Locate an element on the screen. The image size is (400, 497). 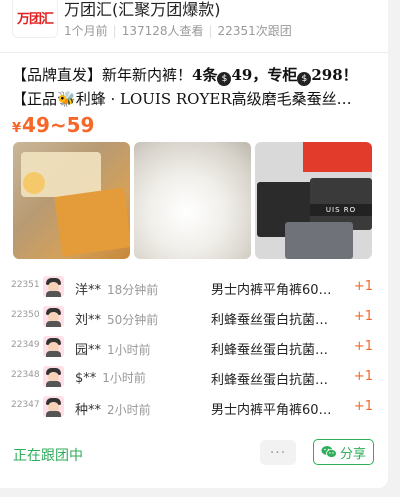
follow-count: 22351次跟团 is located at coordinates (254, 31).